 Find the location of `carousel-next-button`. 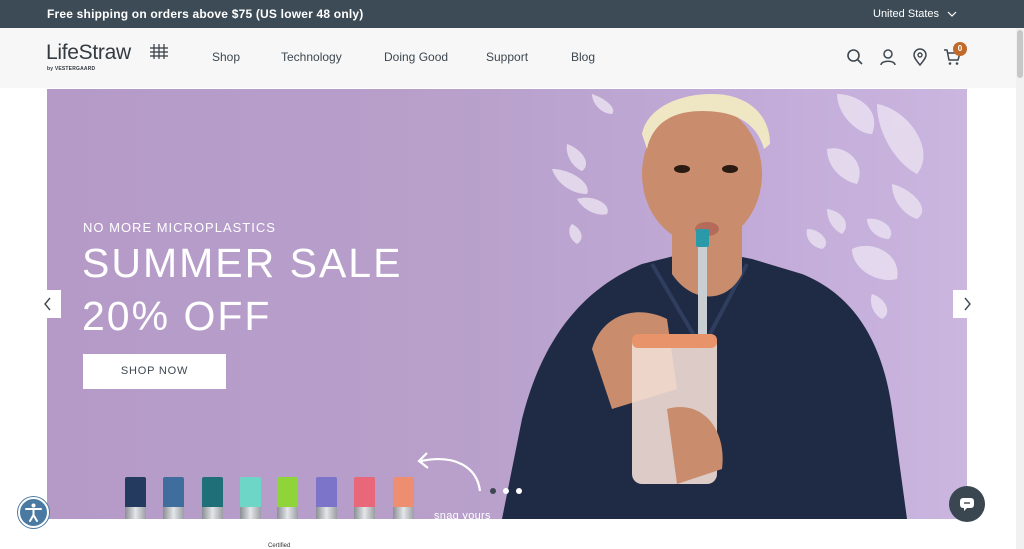

carousel-next-button is located at coordinates (967, 304).